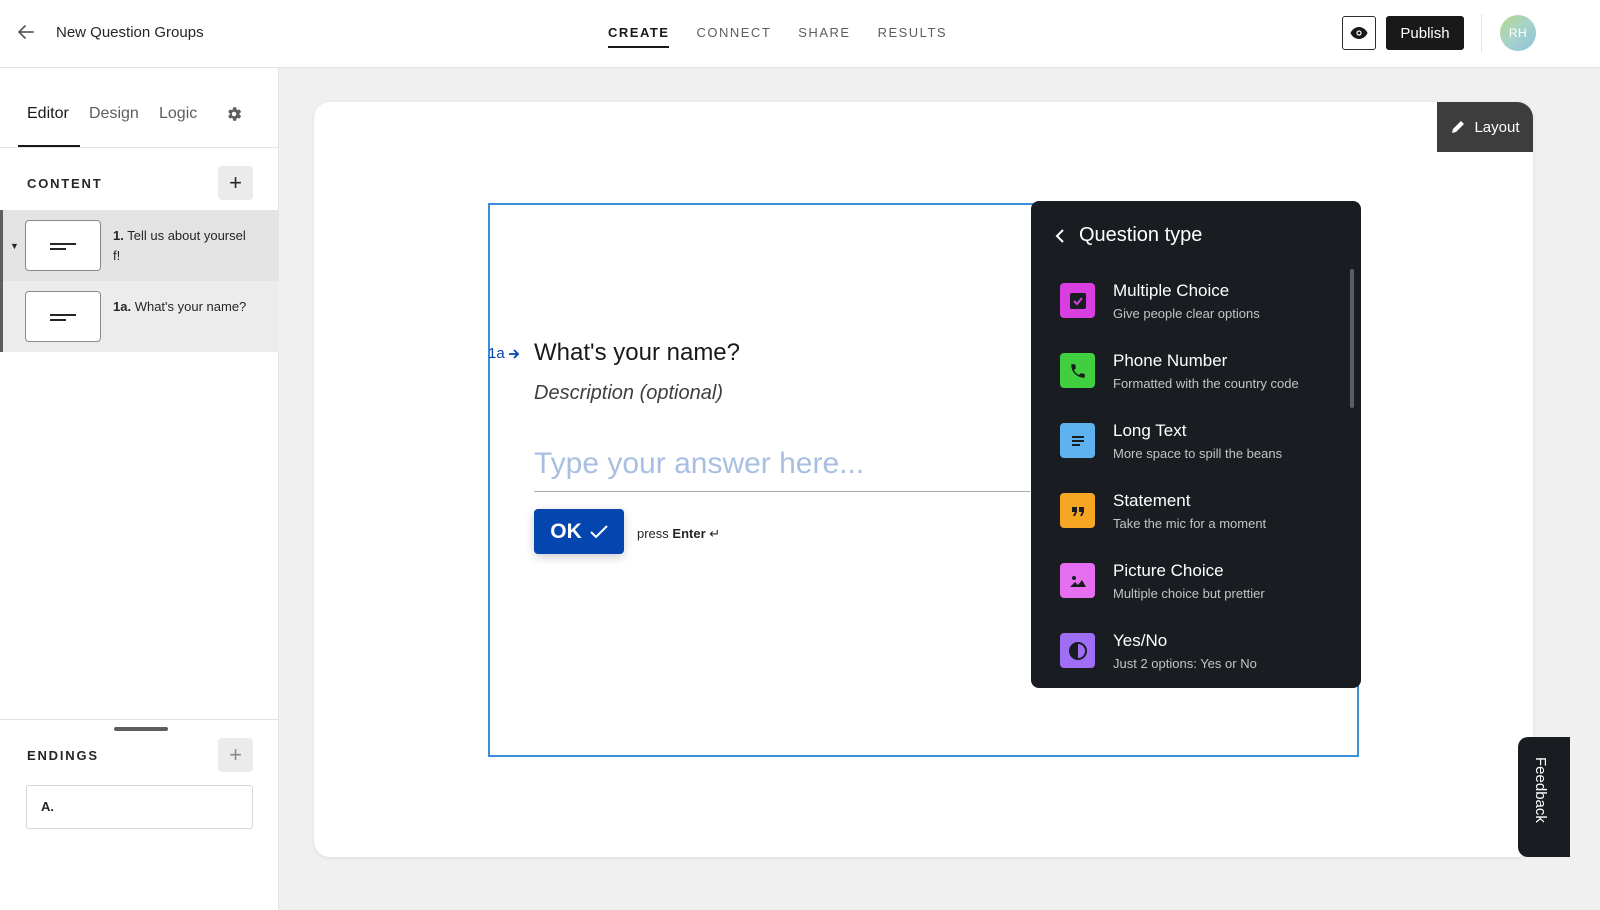 The height and width of the screenshot is (910, 1600). Describe the element at coordinates (63, 755) in the screenshot. I see `endings-label: ENDINGS` at that location.